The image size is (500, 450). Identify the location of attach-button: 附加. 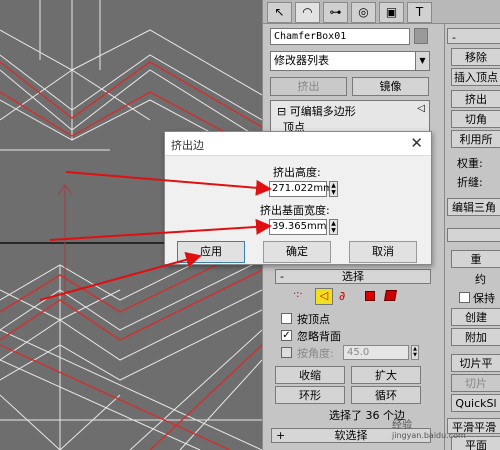
(475, 337).